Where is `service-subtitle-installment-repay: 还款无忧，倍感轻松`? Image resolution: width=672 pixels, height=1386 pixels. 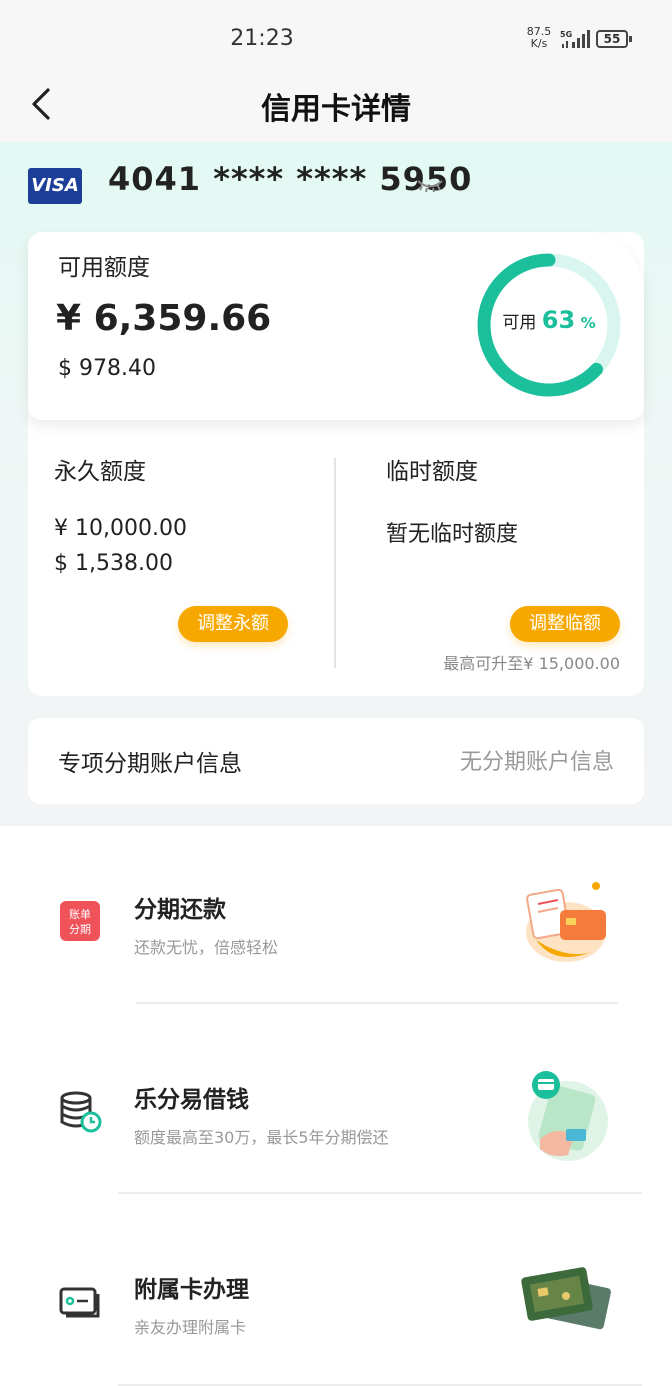
service-subtitle-installment-repay: 还款无忧，倍感轻松 is located at coordinates (206, 947).